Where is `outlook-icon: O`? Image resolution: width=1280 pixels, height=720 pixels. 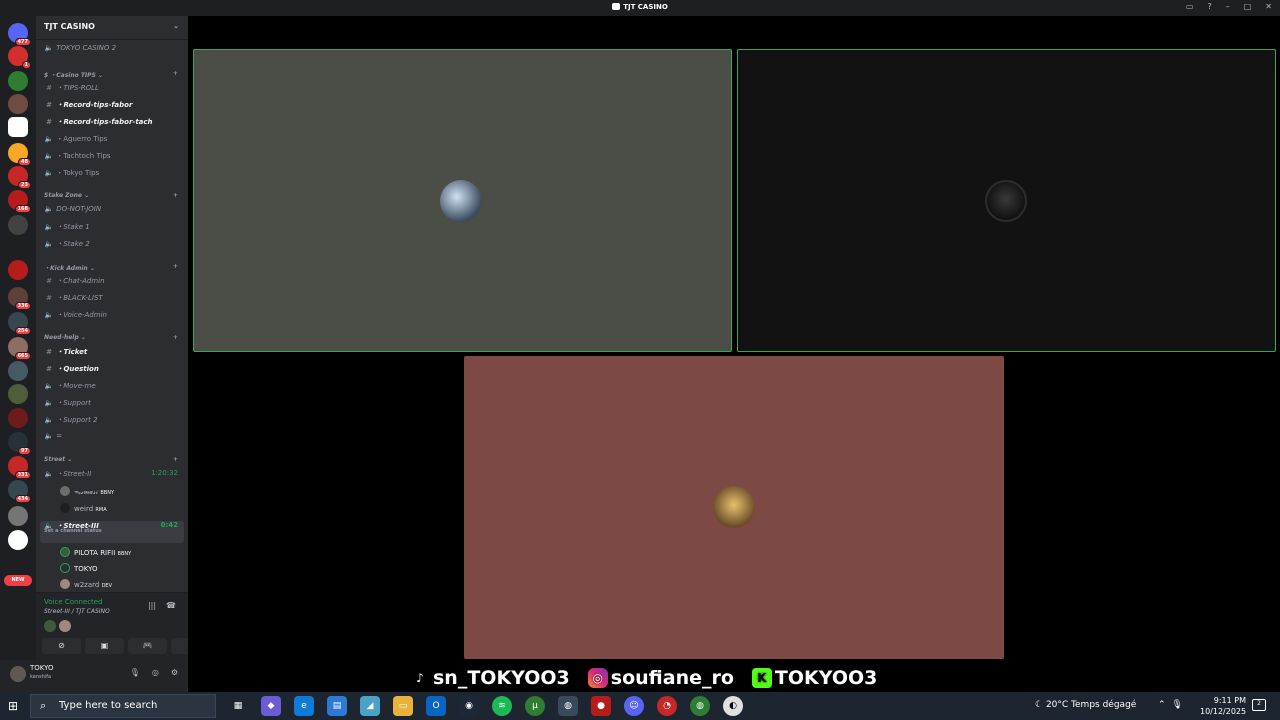
outlook-icon: O is located at coordinates (436, 706).